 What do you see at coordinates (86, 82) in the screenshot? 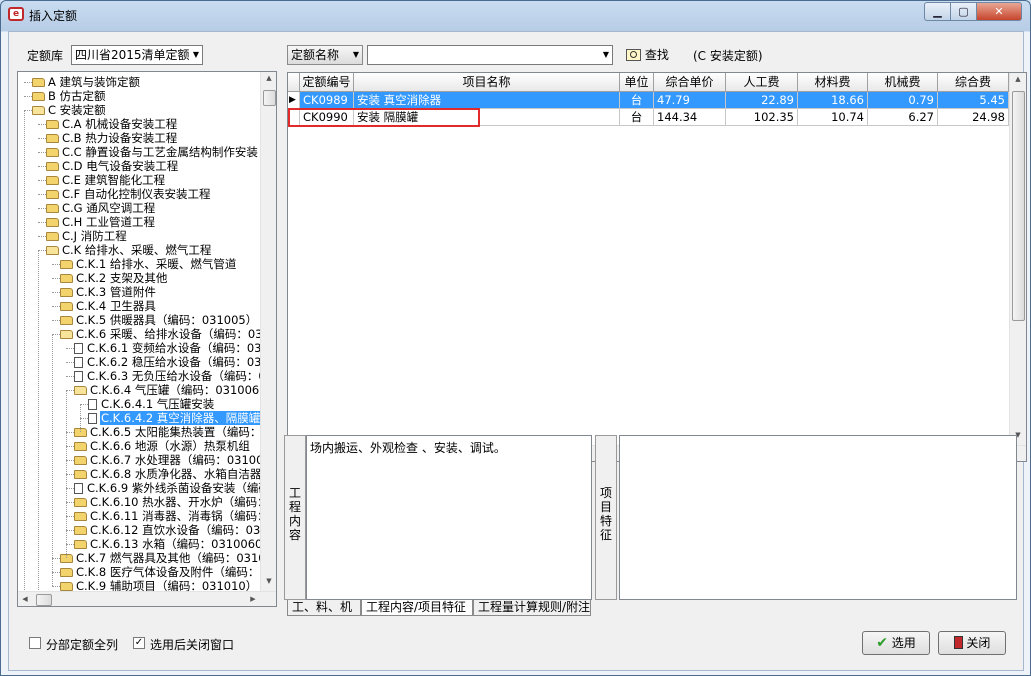
I see `tree-node: A 建筑与装饰定额` at bounding box center [86, 82].